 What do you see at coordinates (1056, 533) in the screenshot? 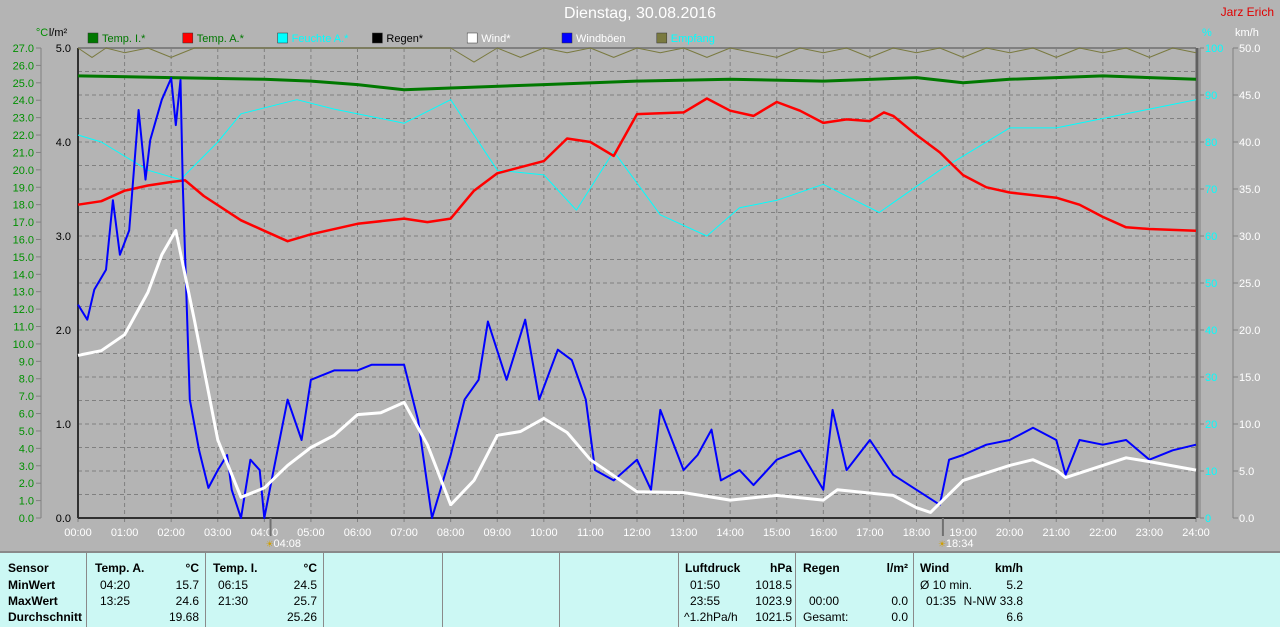
I see `x-tick-label: 21:00` at bounding box center [1056, 533].